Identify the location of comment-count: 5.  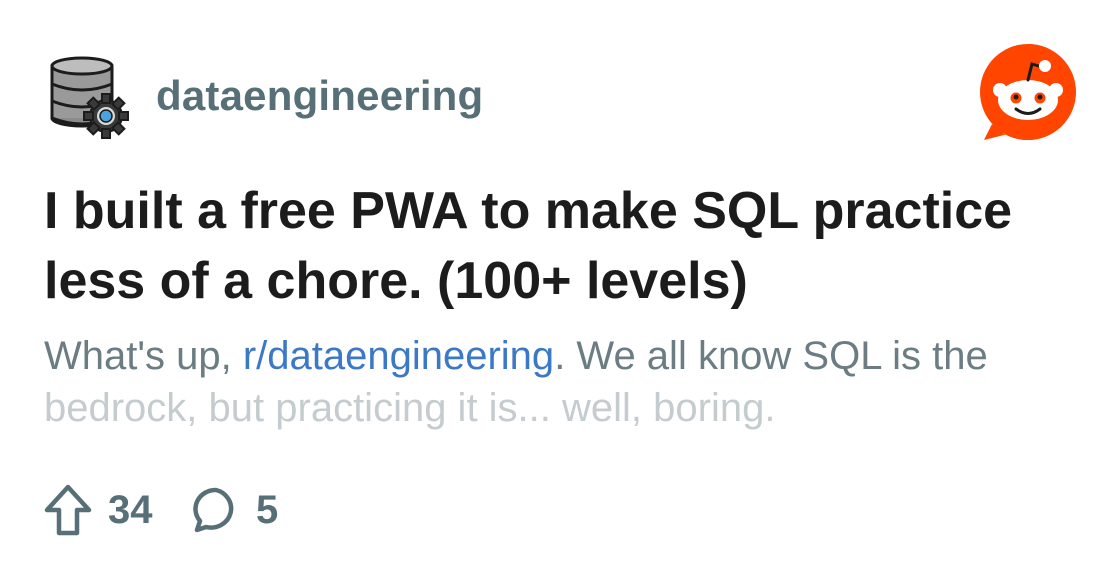
(267, 510).